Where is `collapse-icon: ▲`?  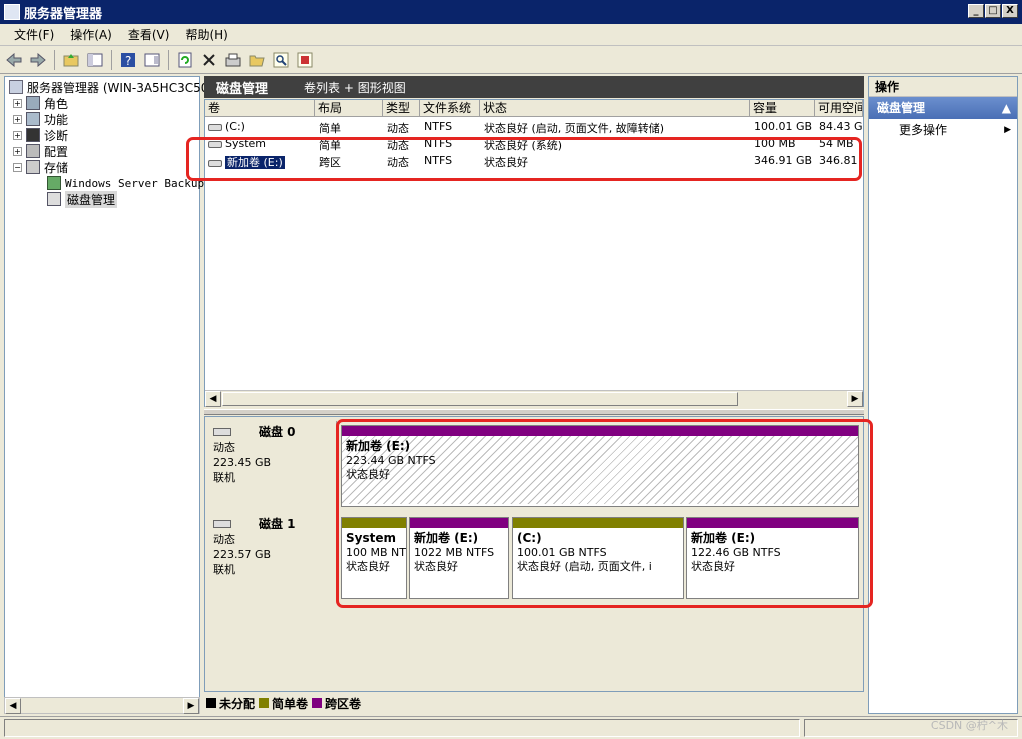
collapse-icon: ▲ is located at coordinates (1006, 108).